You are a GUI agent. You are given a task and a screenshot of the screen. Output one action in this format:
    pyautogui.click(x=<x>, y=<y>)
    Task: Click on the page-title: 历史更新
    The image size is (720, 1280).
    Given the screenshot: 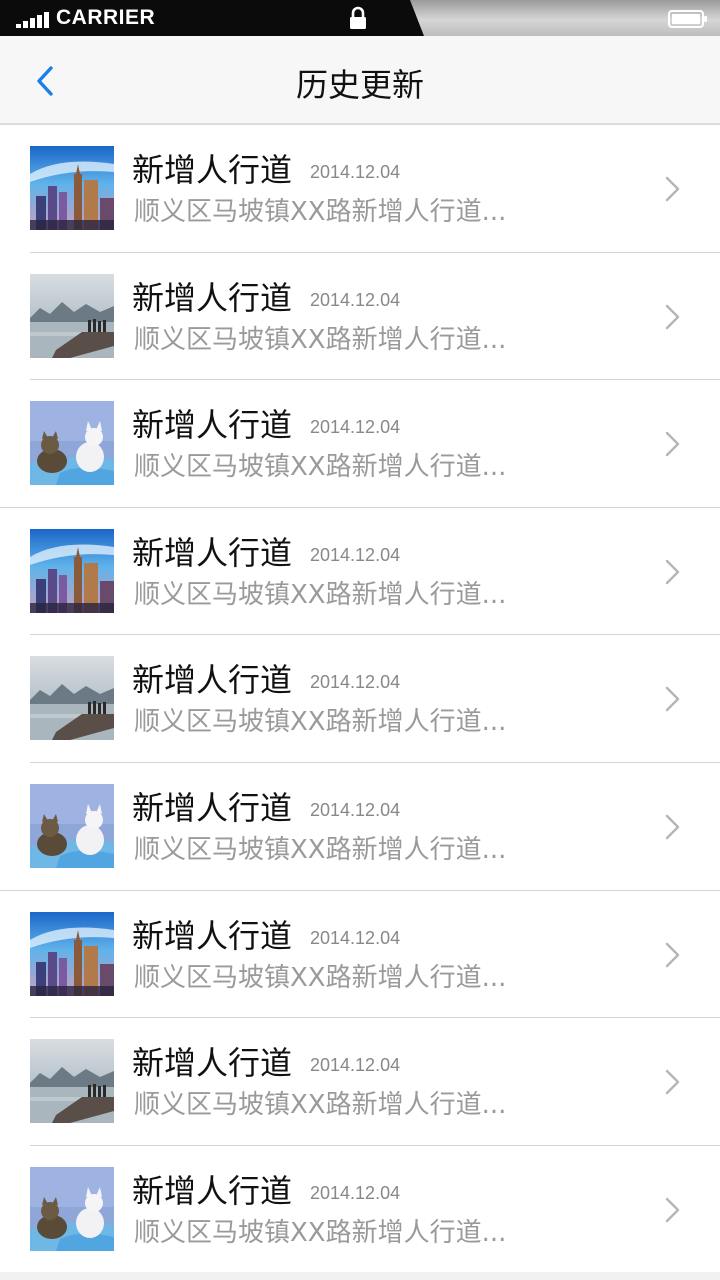 What is the action you would take?
    pyautogui.click(x=359, y=85)
    